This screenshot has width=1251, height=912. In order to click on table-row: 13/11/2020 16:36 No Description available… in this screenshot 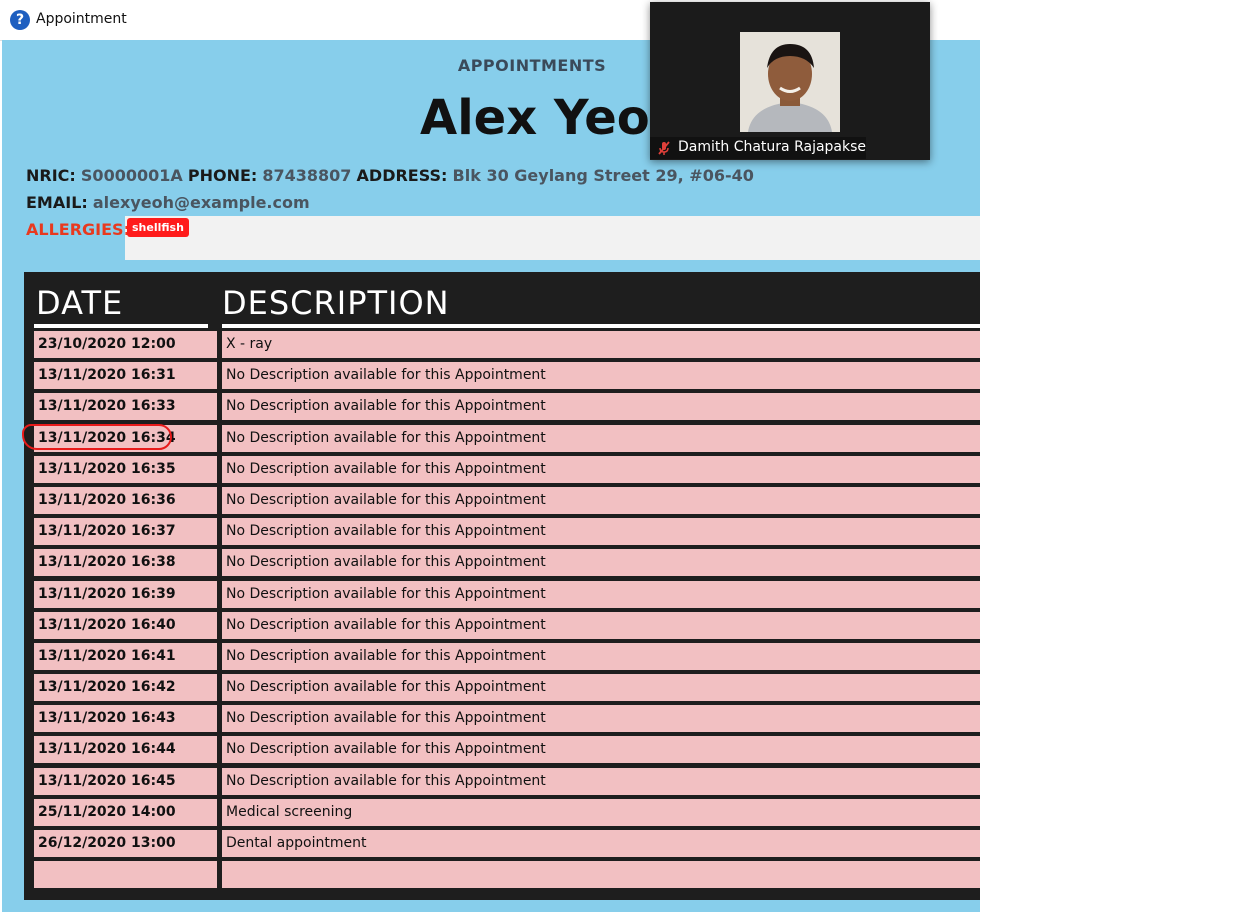, I will do `click(507, 500)`.